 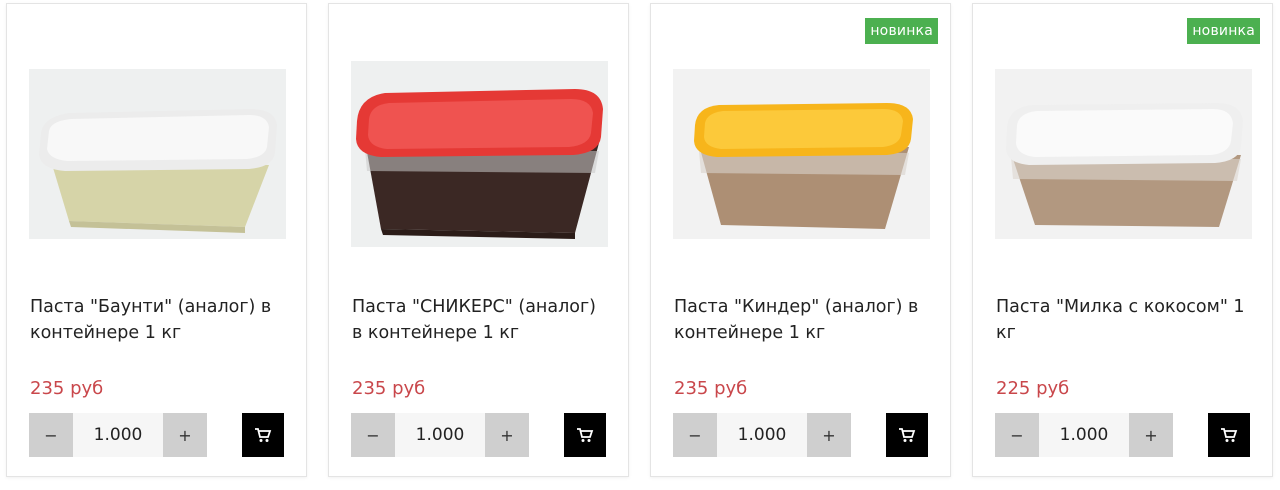 I want to click on product-price: 225 руб, so click(x=1033, y=388).